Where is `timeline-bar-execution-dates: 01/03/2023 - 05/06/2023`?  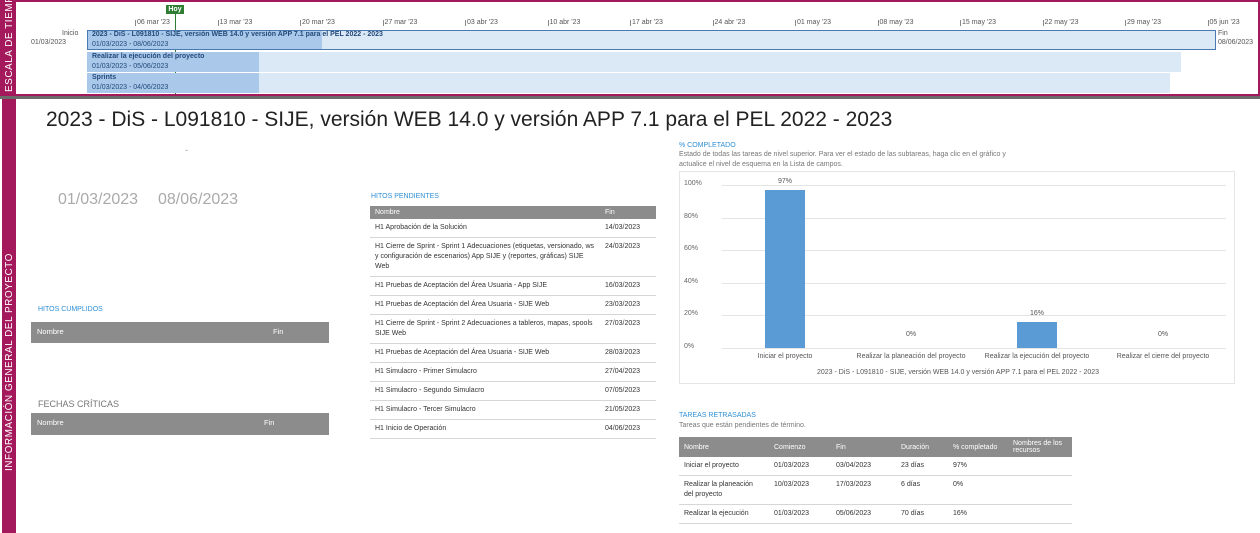 timeline-bar-execution-dates: 01/03/2023 - 05/06/2023 is located at coordinates (130, 66).